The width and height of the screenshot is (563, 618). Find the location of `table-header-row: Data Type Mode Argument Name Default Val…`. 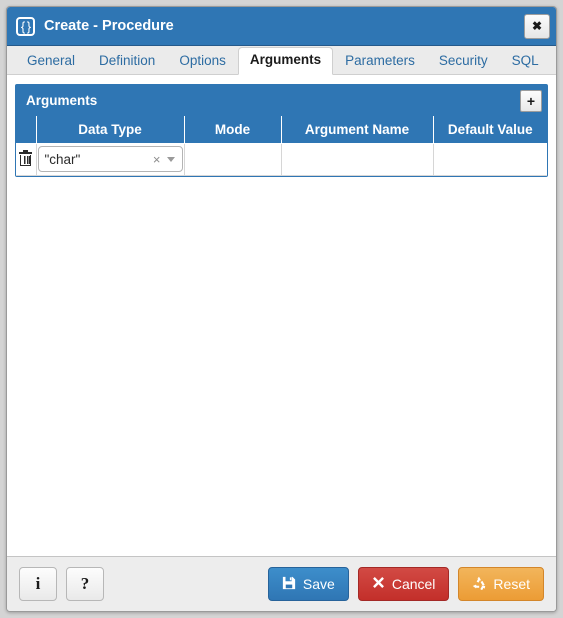

table-header-row: Data Type Mode Argument Name Default Val… is located at coordinates (281, 130).